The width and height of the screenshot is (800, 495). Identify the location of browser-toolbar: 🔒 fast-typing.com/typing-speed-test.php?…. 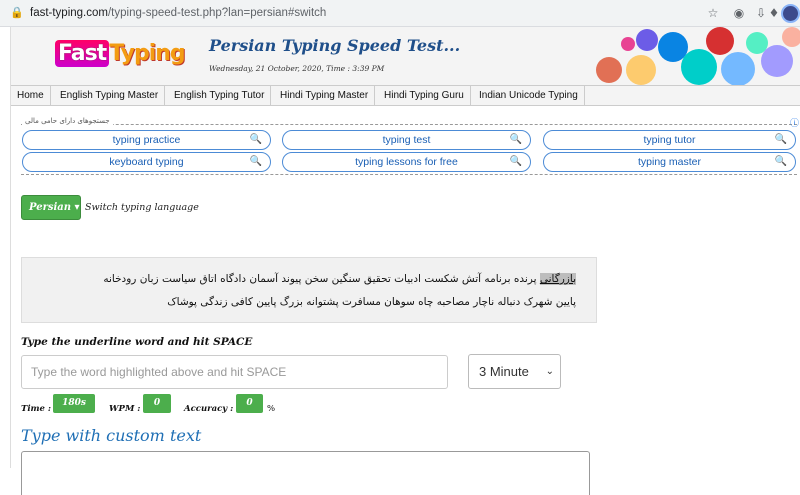
(400, 13).